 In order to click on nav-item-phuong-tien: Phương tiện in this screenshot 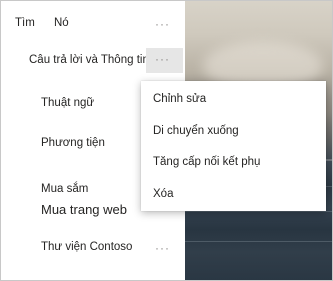, I will do `click(73, 143)`.